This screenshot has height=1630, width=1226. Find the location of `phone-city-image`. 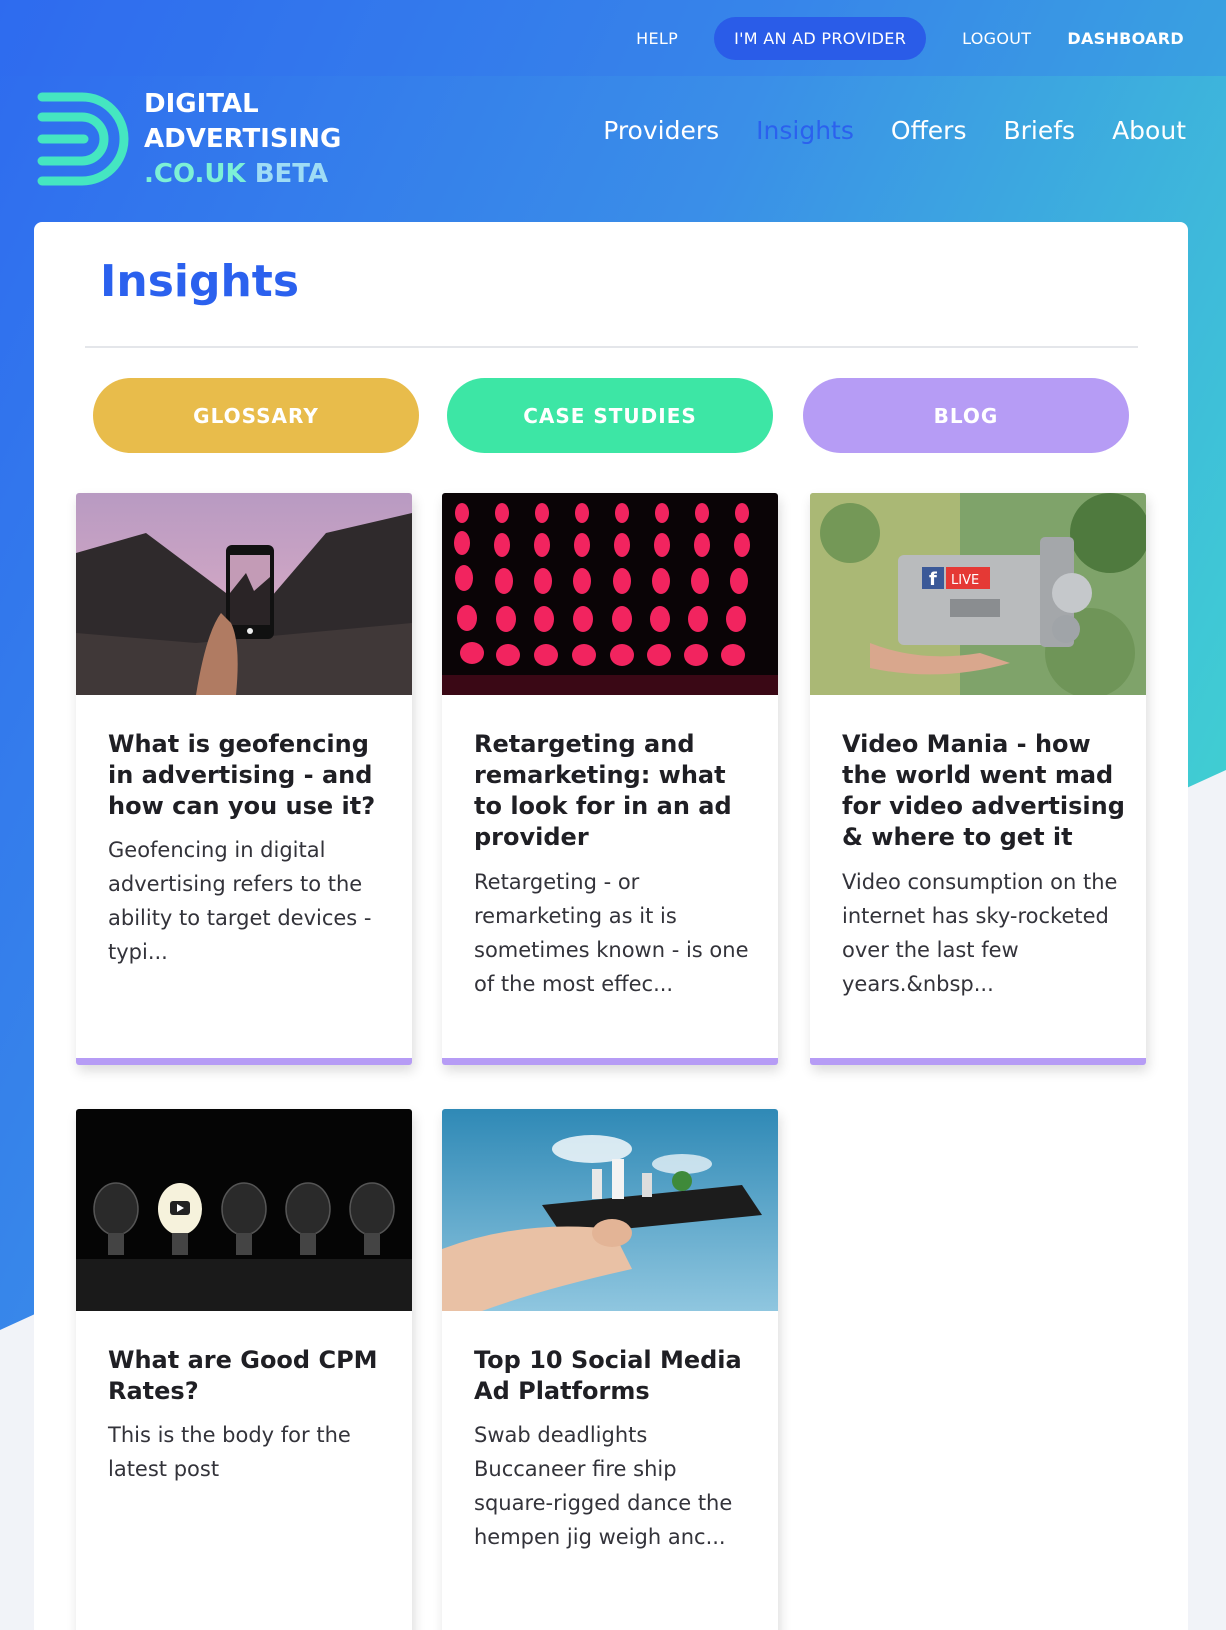

phone-city-image is located at coordinates (610, 1210).